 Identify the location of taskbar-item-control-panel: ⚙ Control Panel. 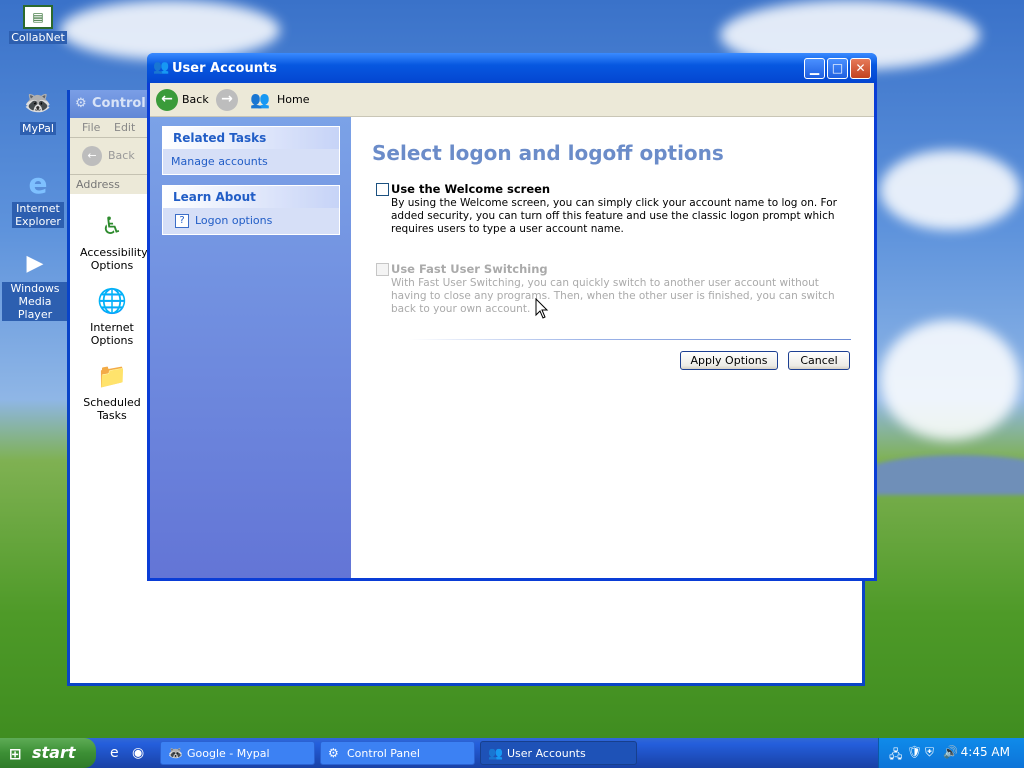
(397, 753).